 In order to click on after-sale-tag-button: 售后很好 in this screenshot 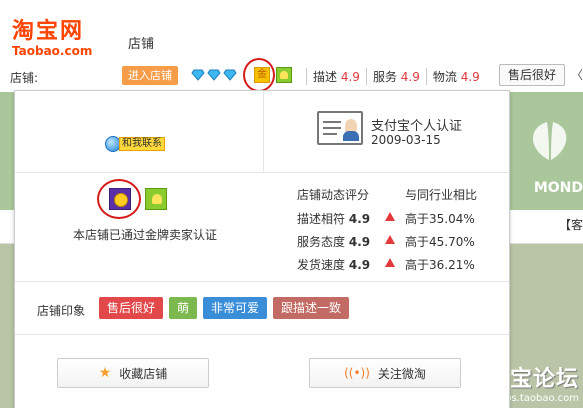, I will do `click(532, 75)`.